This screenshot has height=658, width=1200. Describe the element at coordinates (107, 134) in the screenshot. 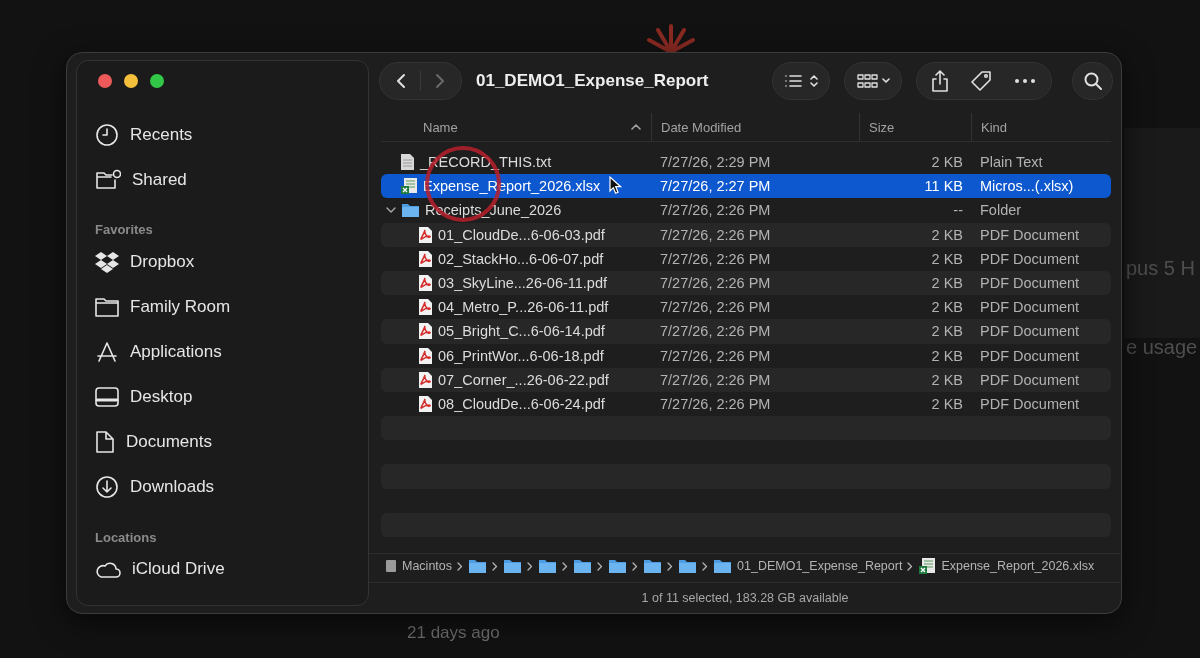

I see `clock-icon` at that location.